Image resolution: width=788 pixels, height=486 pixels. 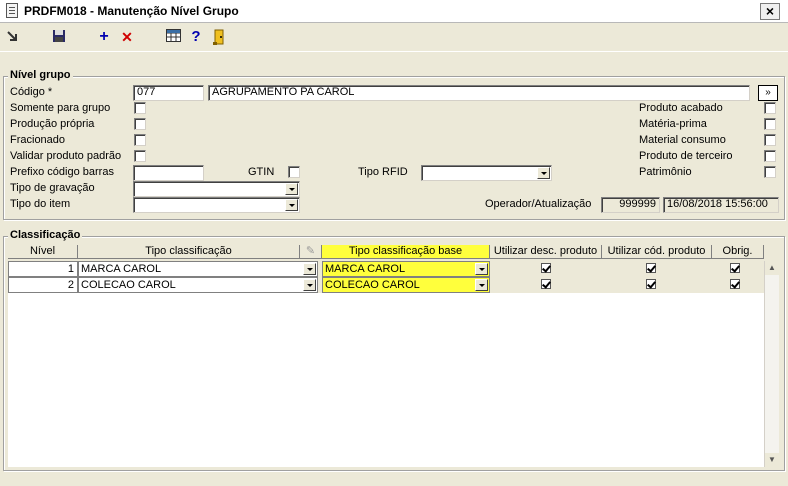 I want to click on help-icon: ?, so click(x=196, y=37).